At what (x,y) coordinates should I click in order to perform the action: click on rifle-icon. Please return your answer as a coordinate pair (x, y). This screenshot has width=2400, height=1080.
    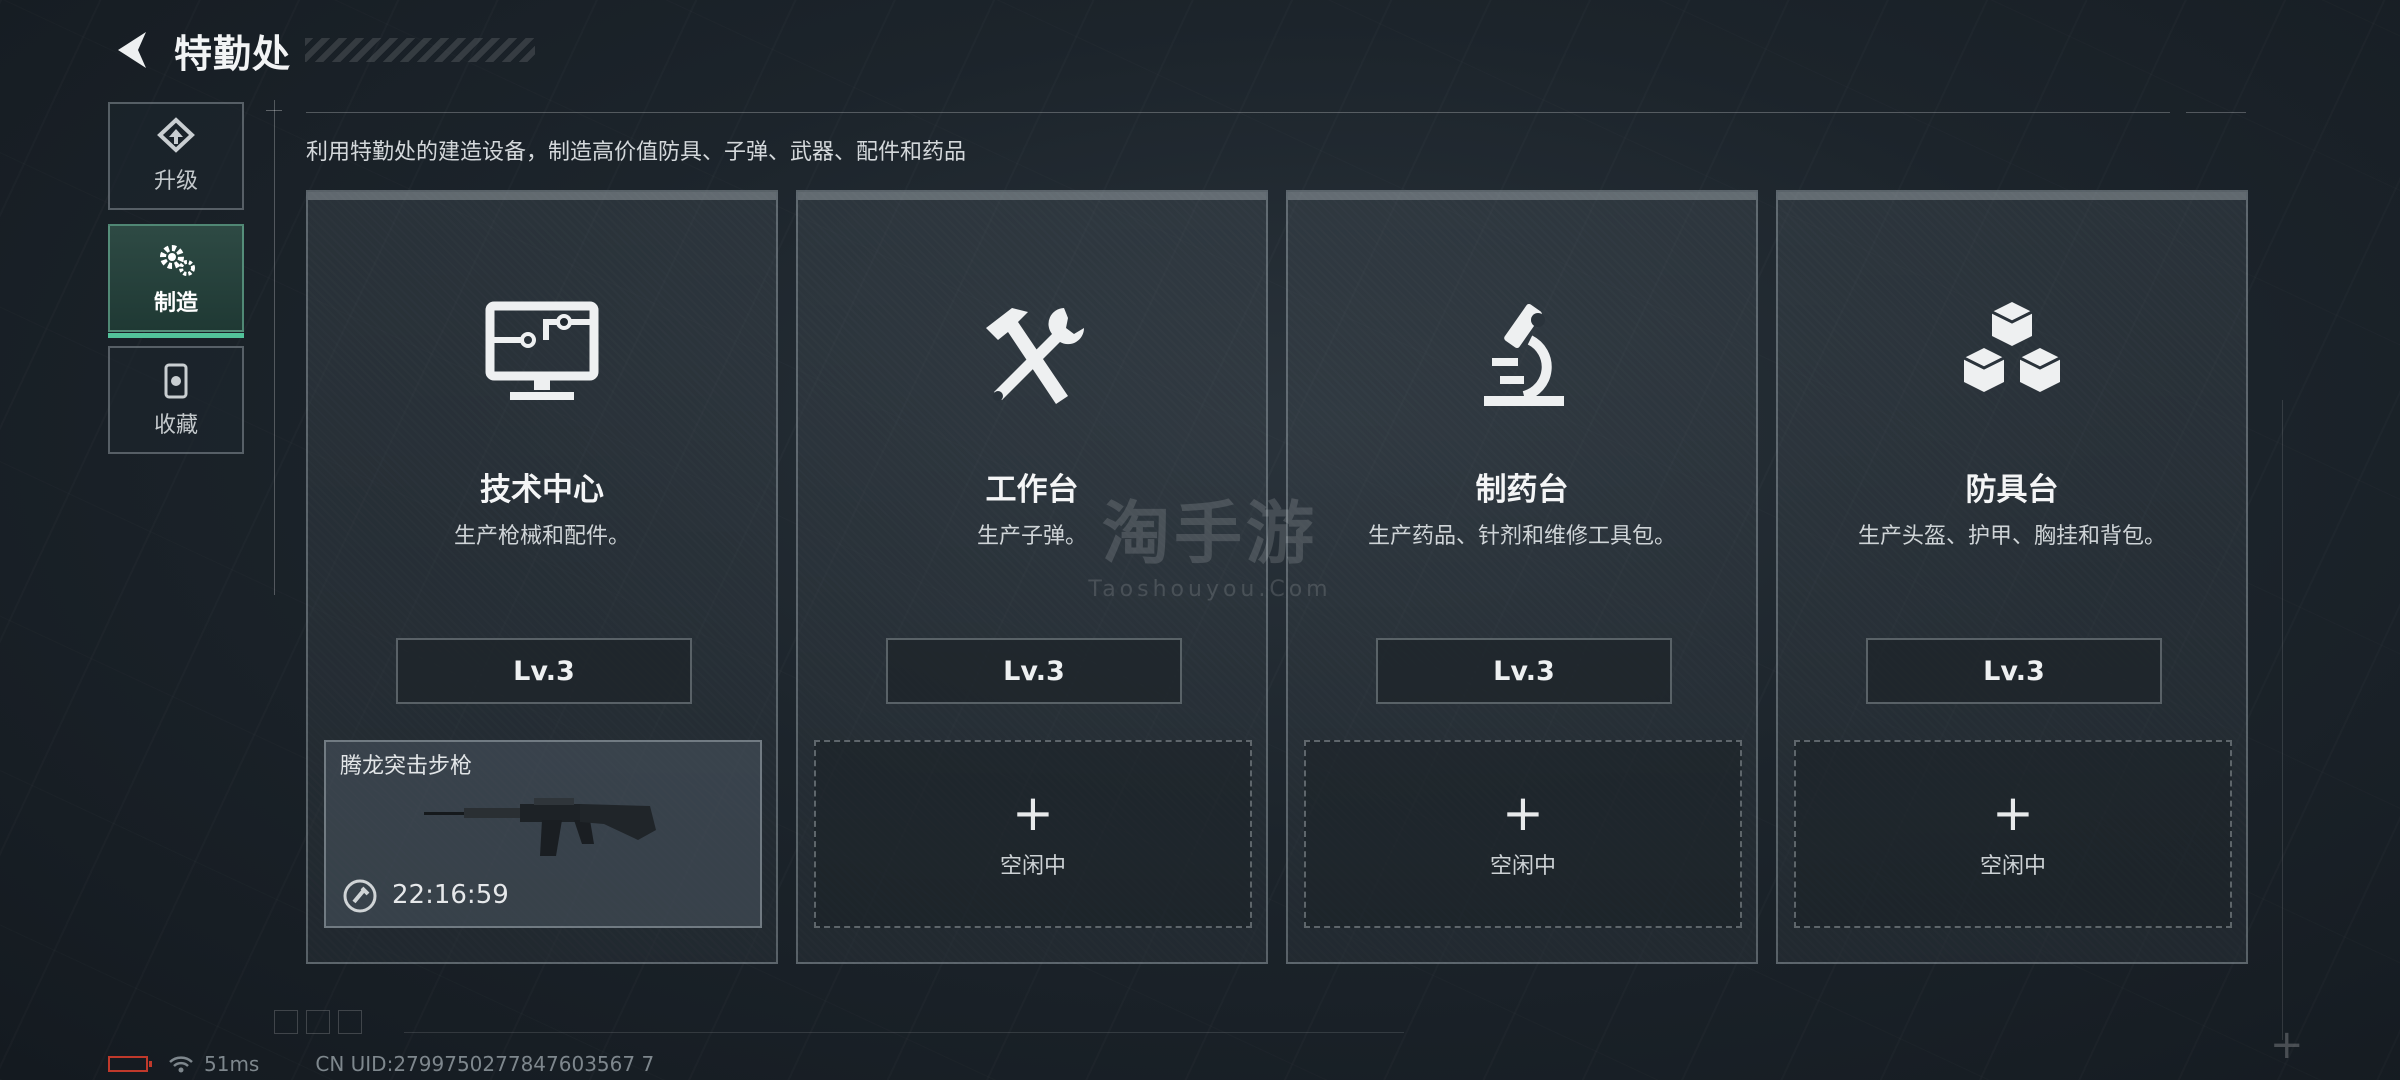
    Looking at the image, I should click on (540, 827).